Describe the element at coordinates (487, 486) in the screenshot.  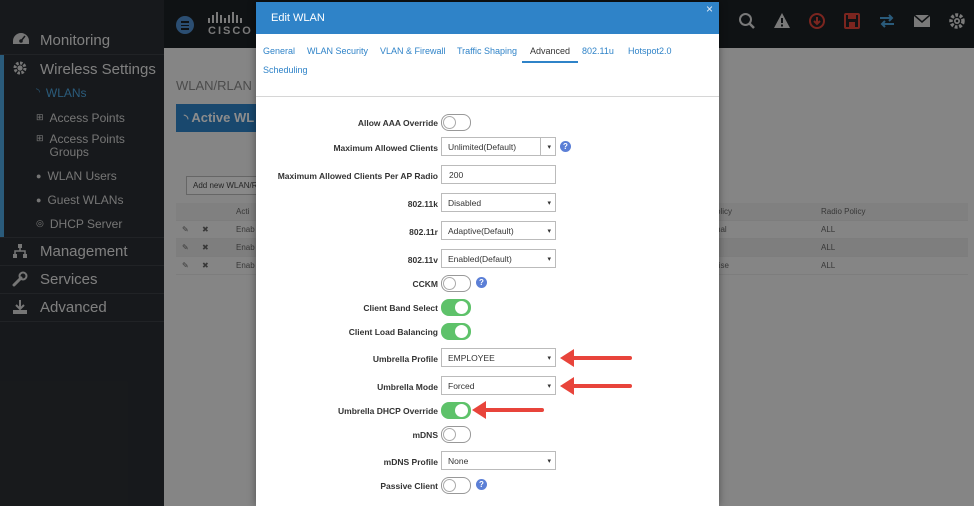
I see `row-passive-client: Passive Client ?` at that location.